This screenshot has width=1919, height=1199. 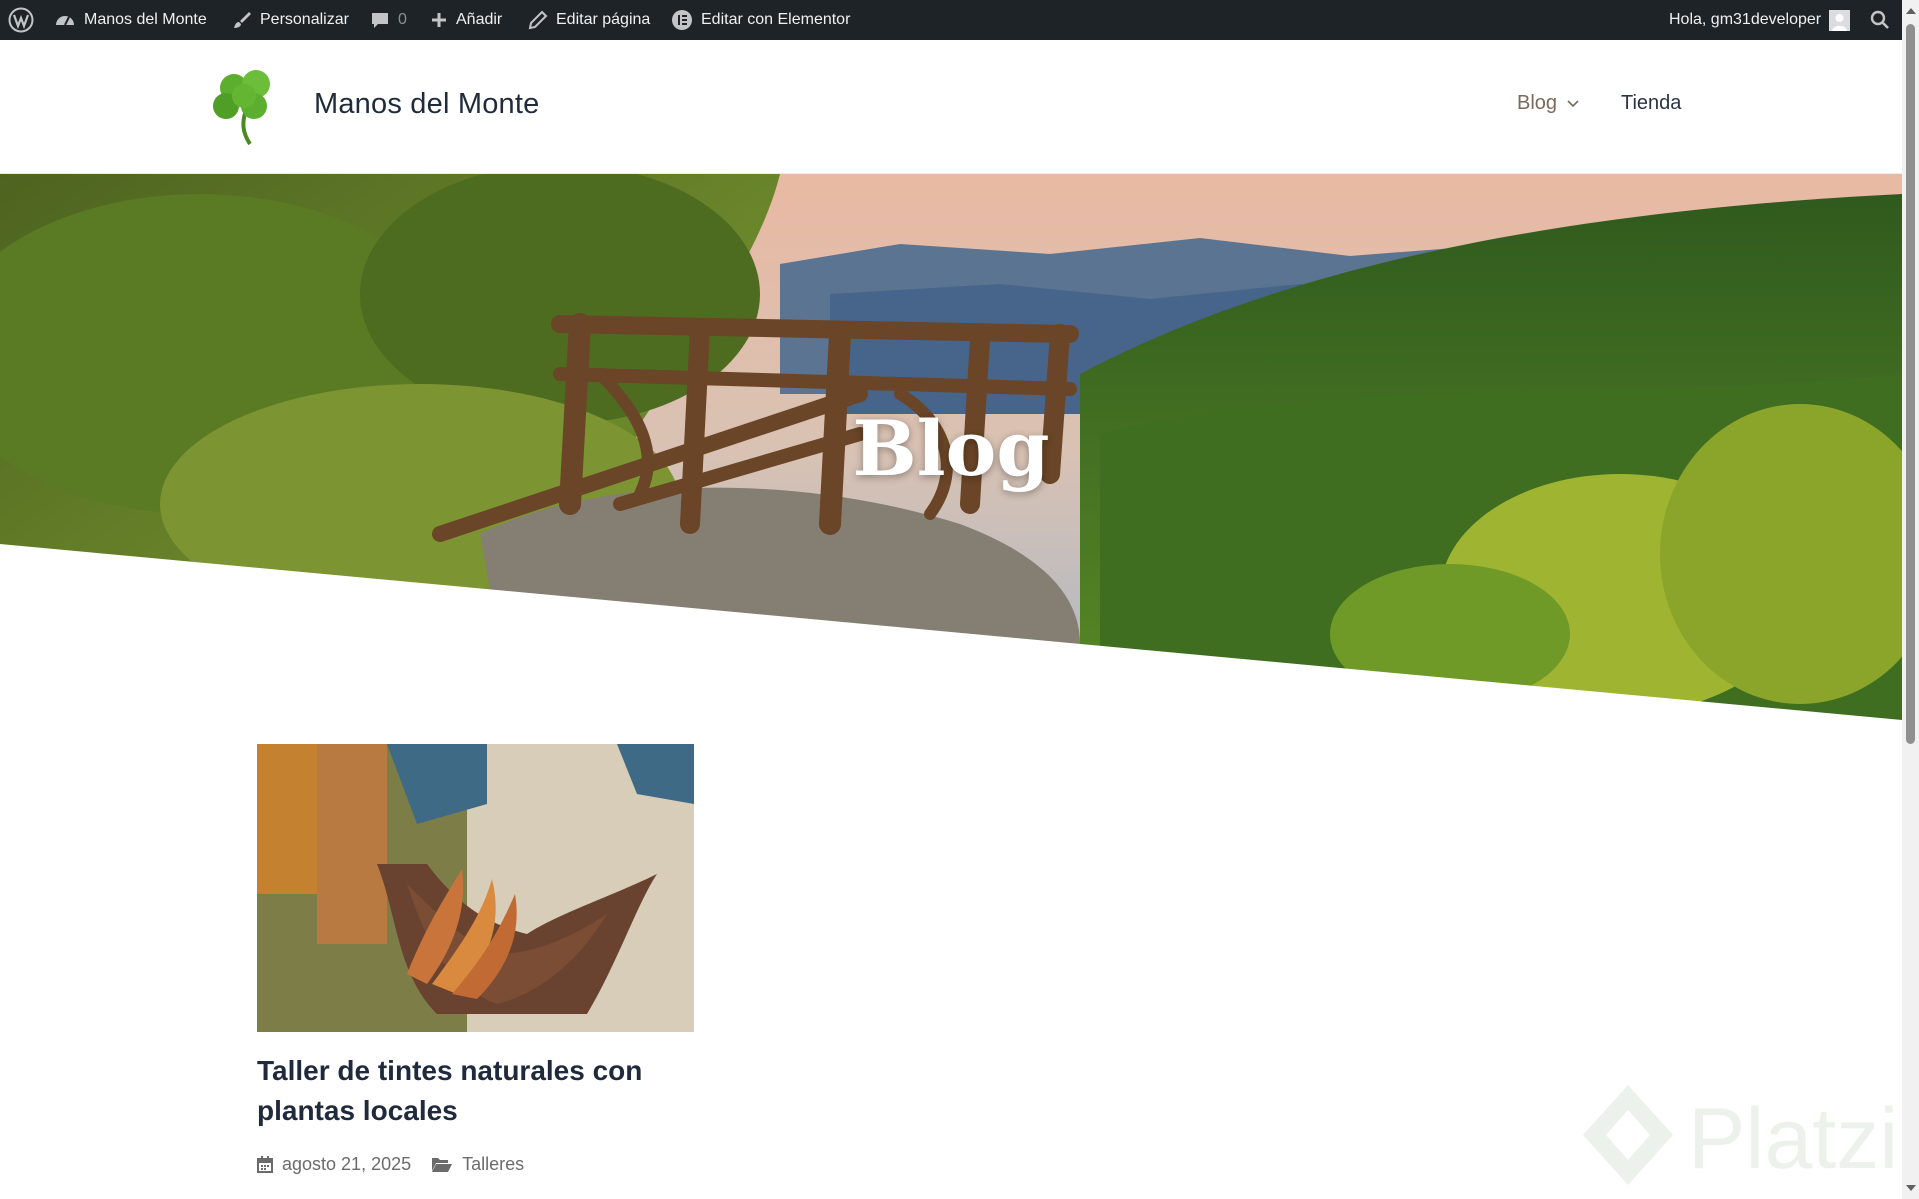 What do you see at coordinates (145, 19) in the screenshot?
I see `admin-site-name: Manos del Monte` at bounding box center [145, 19].